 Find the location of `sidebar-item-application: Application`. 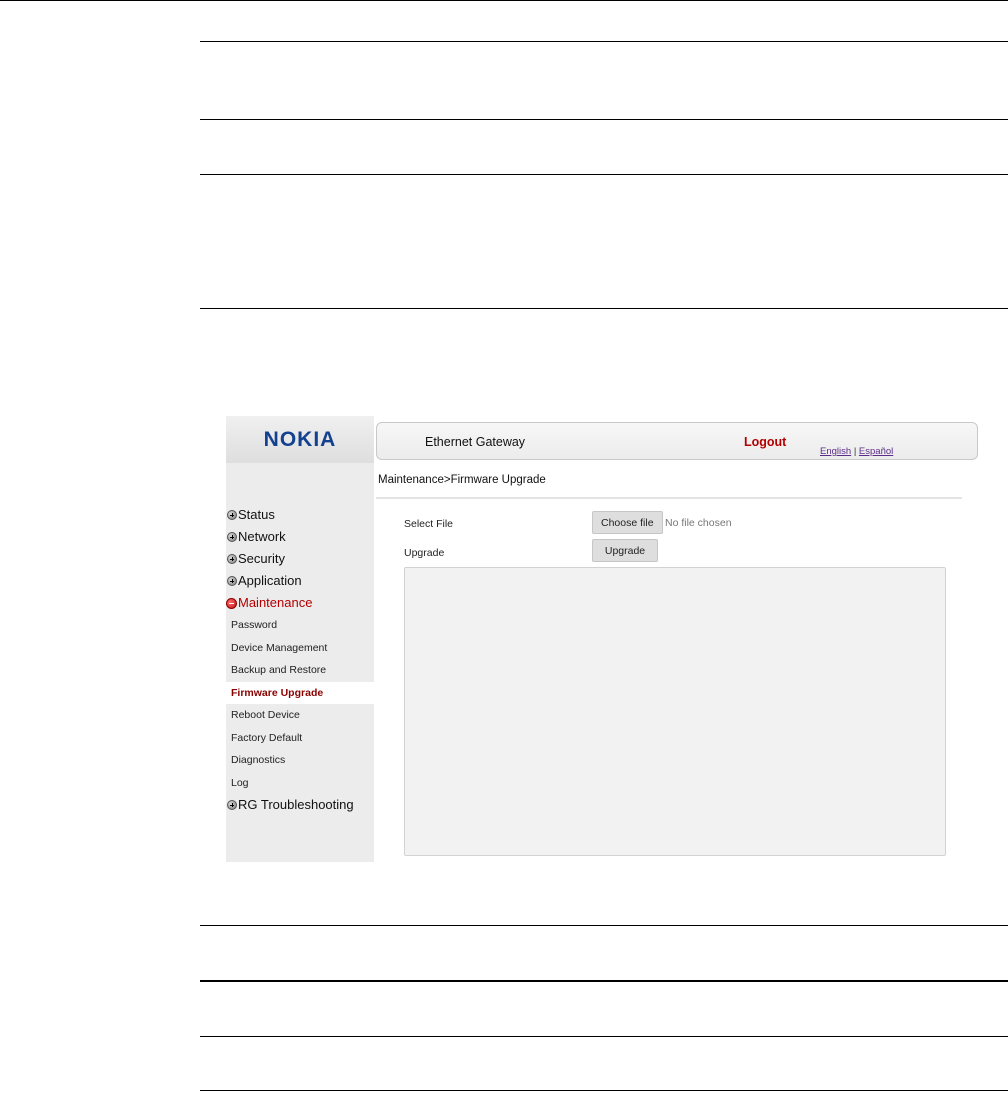

sidebar-item-application: Application is located at coordinates (300, 581).